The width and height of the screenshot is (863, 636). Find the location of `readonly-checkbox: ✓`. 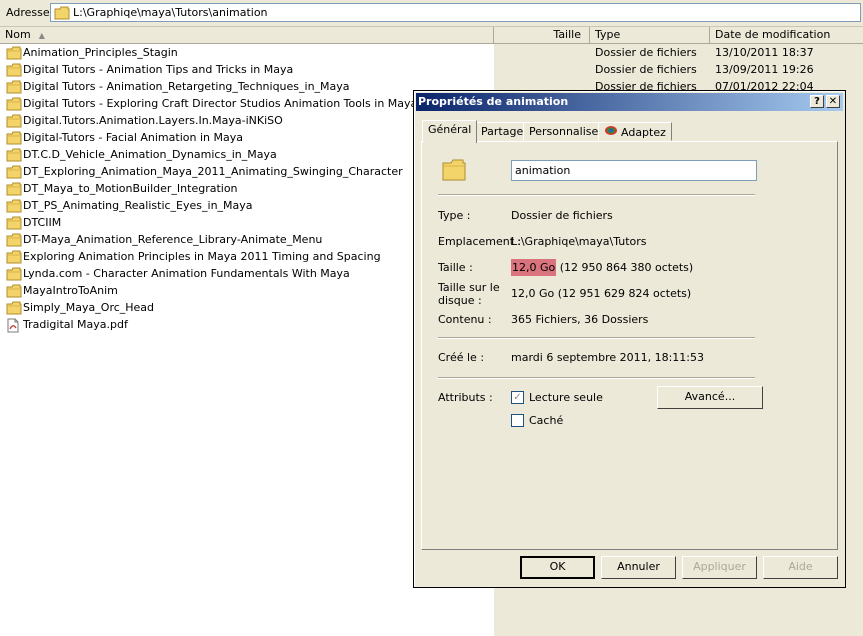

readonly-checkbox: ✓ is located at coordinates (517, 397).